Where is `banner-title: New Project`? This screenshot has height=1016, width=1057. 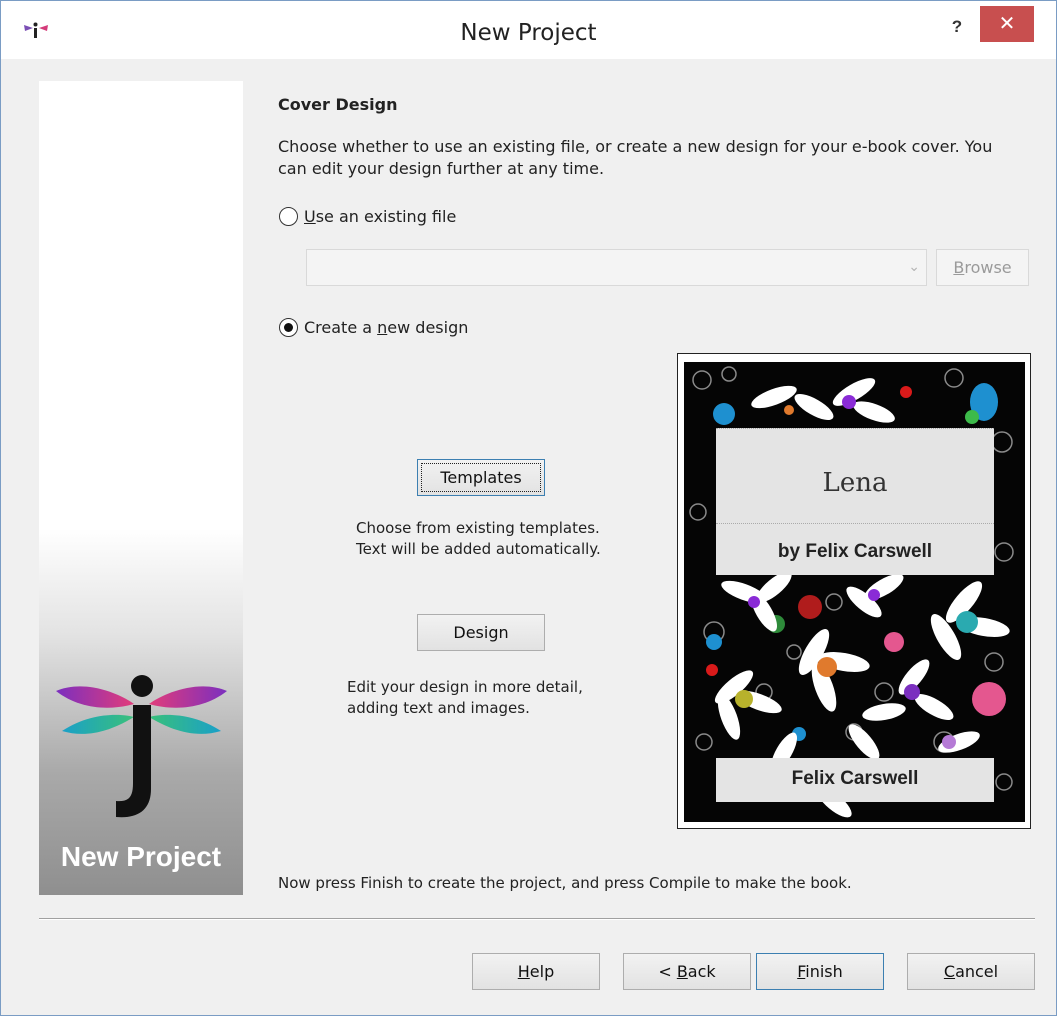
banner-title: New Project is located at coordinates (141, 856).